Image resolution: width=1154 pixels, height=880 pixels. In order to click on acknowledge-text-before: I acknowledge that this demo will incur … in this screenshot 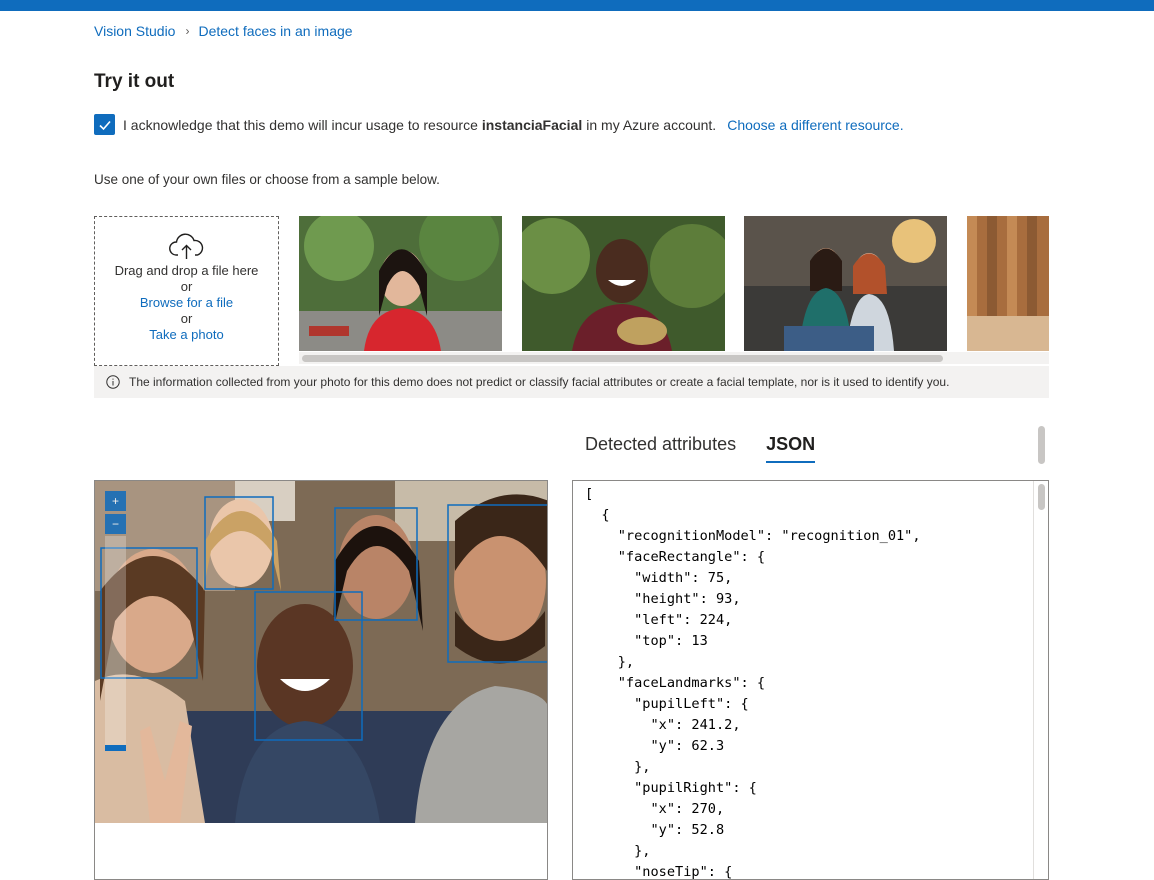, I will do `click(300, 124)`.